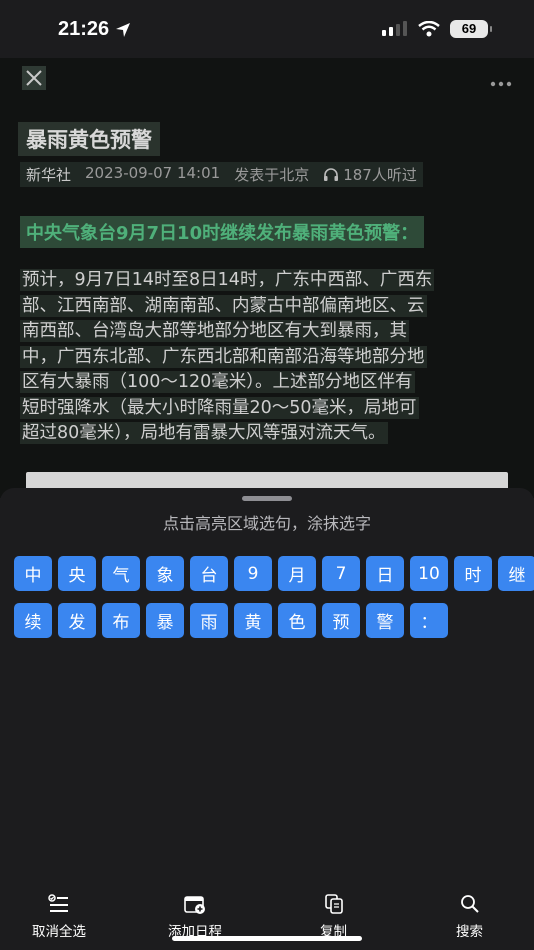  Describe the element at coordinates (121, 620) in the screenshot. I see `word-chip: 布` at that location.